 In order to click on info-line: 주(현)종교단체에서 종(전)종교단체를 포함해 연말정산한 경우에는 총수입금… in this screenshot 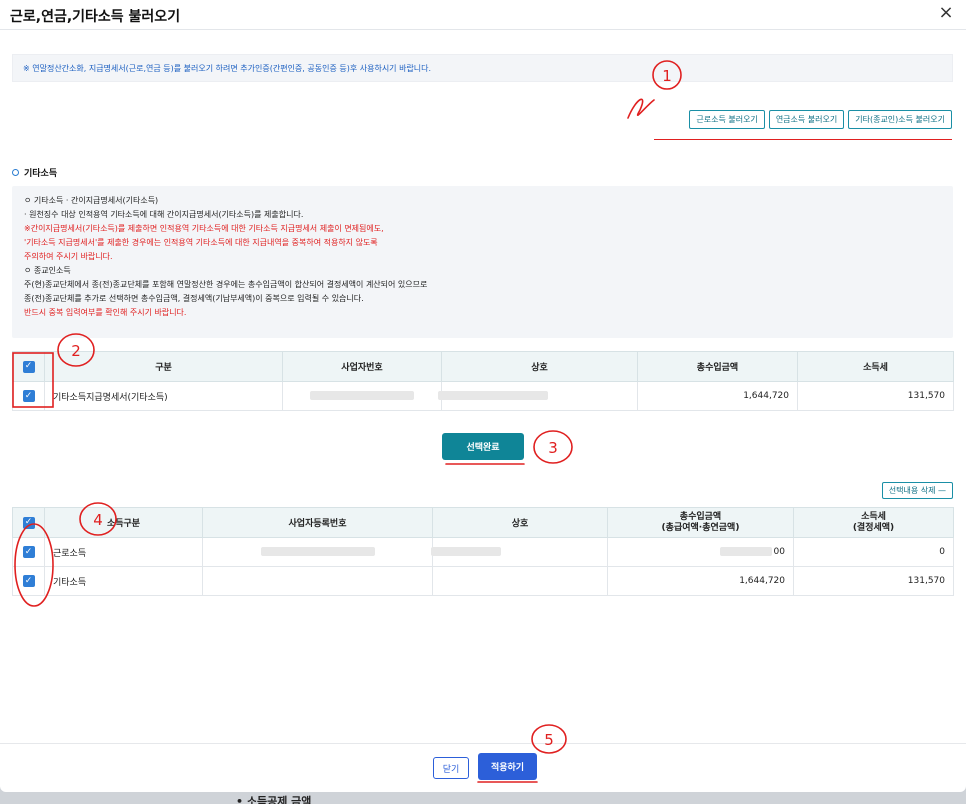, I will do `click(226, 284)`.